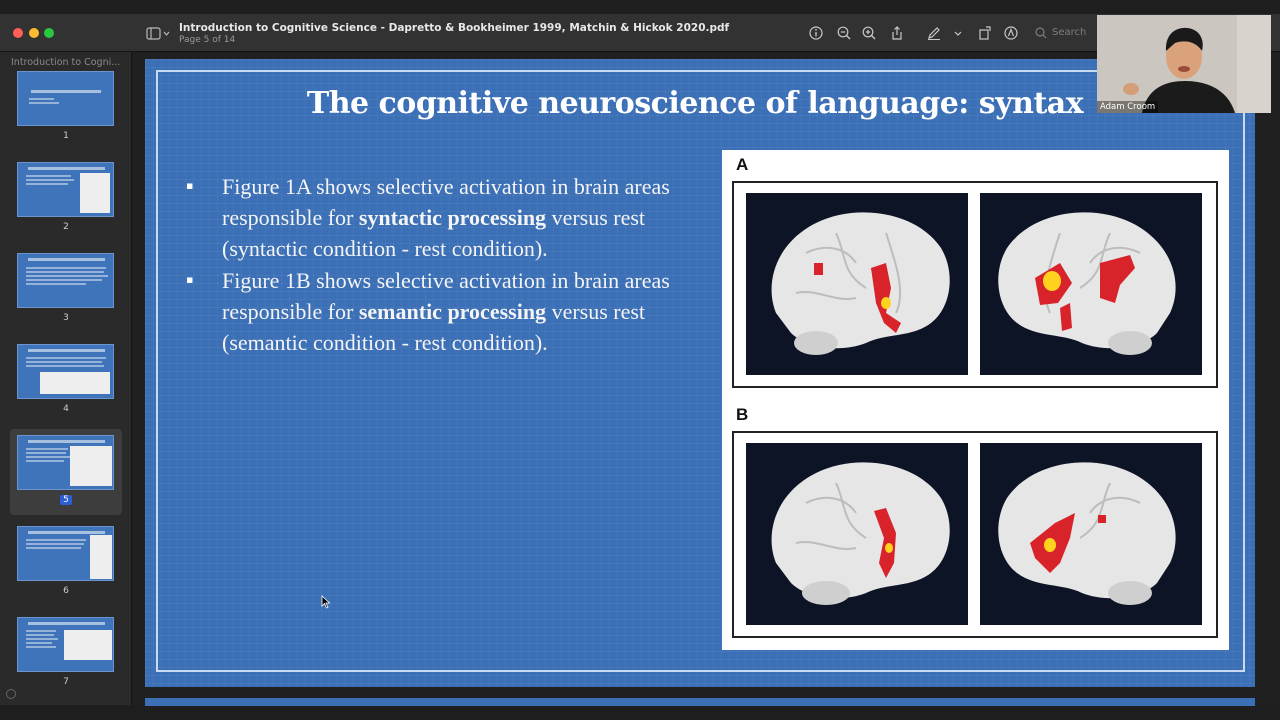 The height and width of the screenshot is (720, 1280). I want to click on webcam-video: Adam Croom, so click(1184, 64).